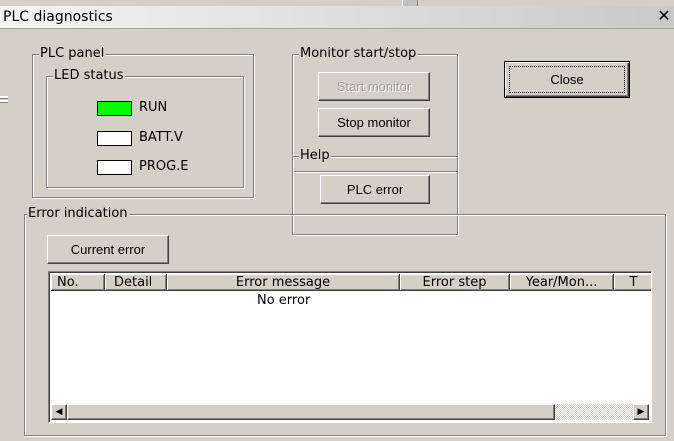 The height and width of the screenshot is (441, 674). Describe the element at coordinates (374, 122) in the screenshot. I see `stop-monitor-button: Stop monitor` at that location.